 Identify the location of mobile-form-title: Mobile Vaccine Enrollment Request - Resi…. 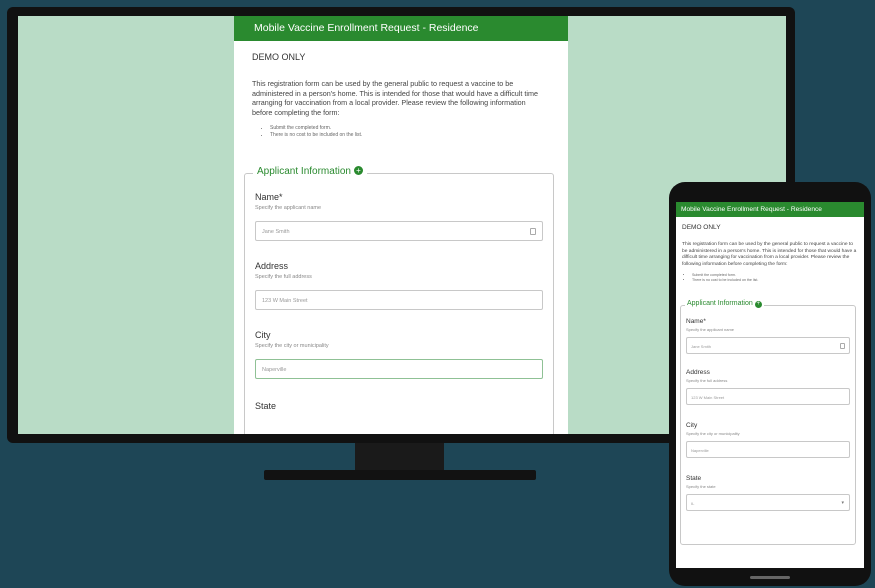
(770, 209).